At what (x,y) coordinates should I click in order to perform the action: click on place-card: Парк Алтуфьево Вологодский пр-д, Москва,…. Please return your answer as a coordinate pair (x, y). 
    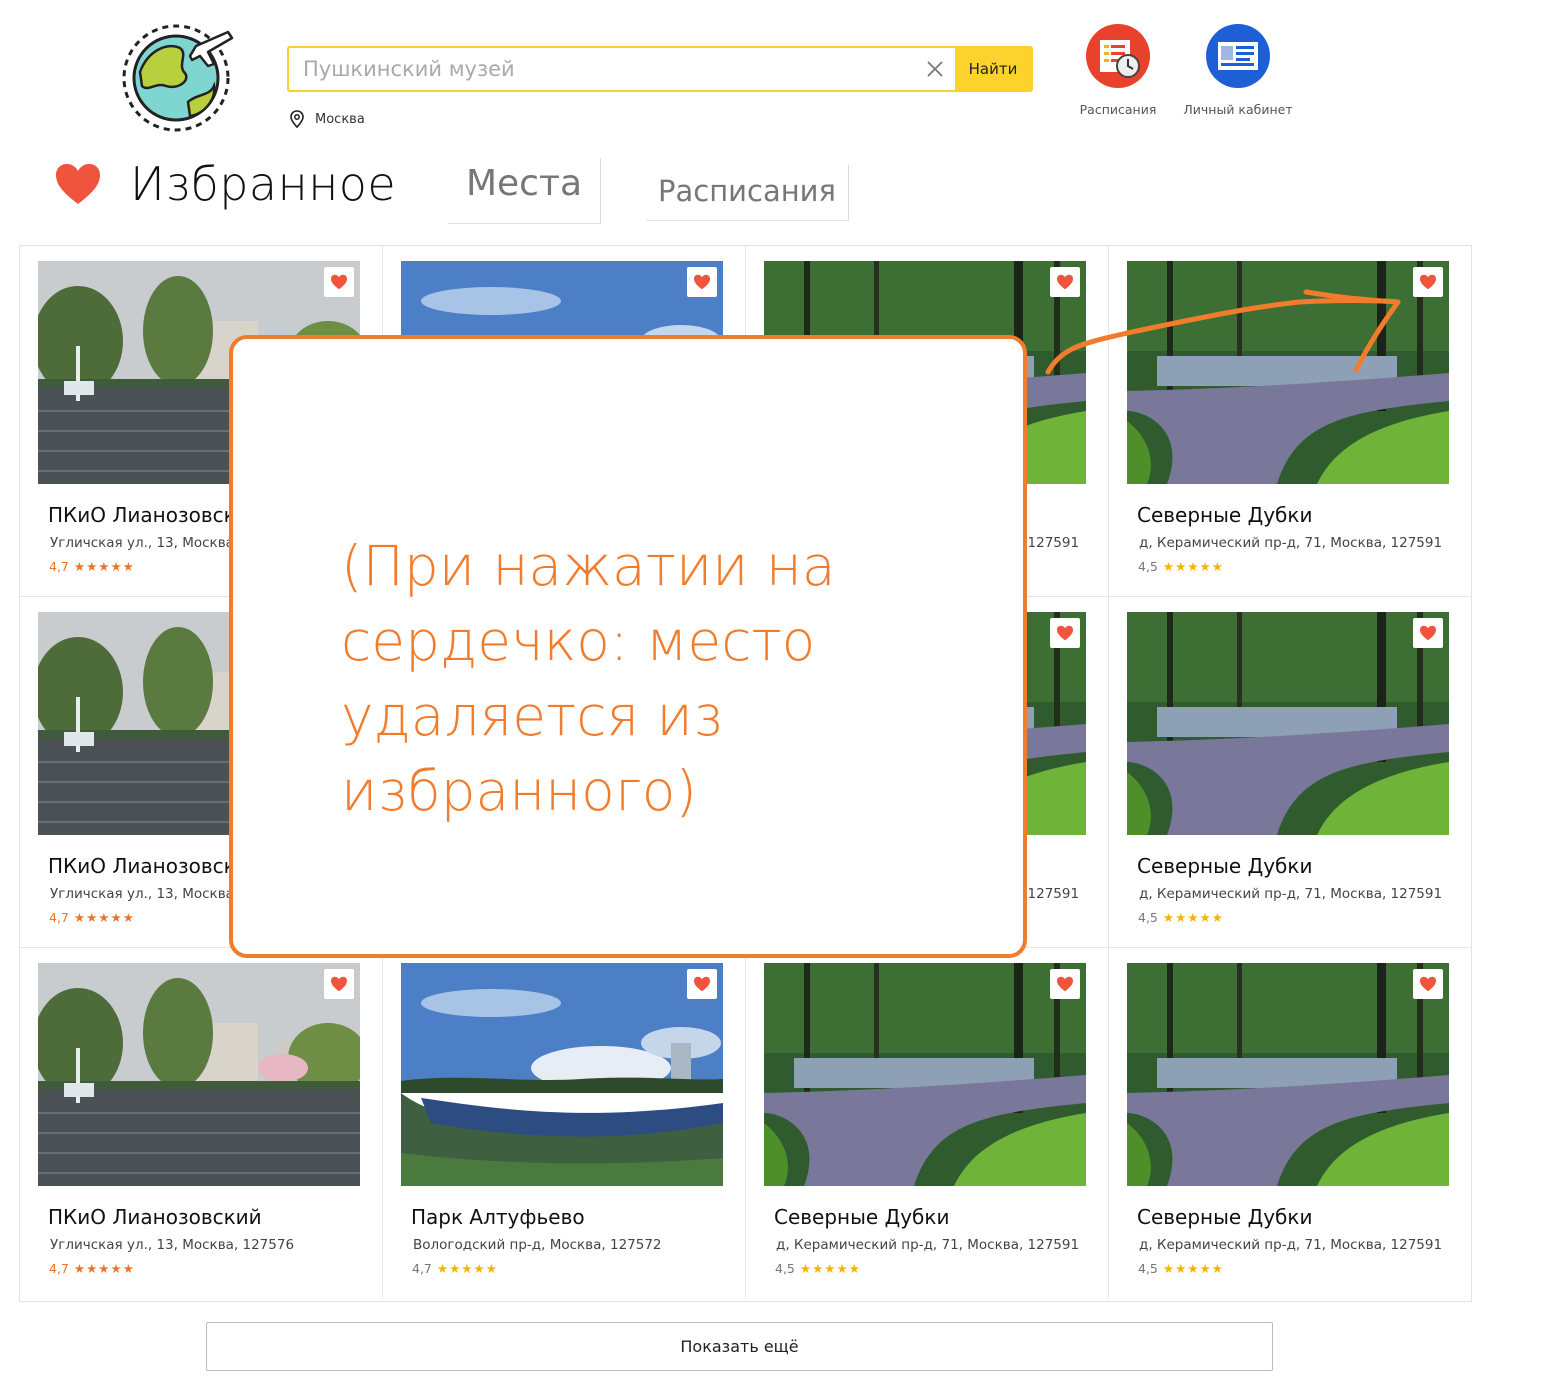
    Looking at the image, I should click on (564, 1123).